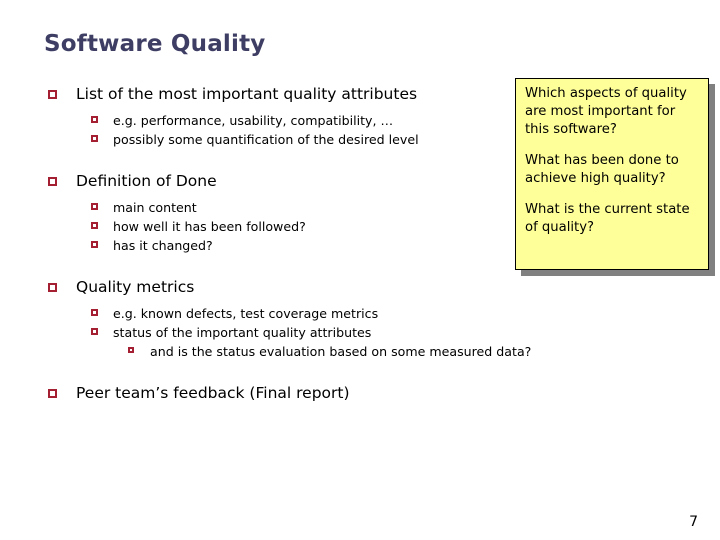 Image resolution: width=720 pixels, height=540 pixels. What do you see at coordinates (135, 287) in the screenshot?
I see `list-item-label: Quality metrics` at bounding box center [135, 287].